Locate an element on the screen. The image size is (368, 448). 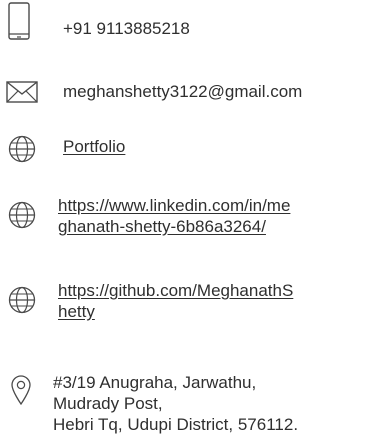
map-pin-icon is located at coordinates (21, 390).